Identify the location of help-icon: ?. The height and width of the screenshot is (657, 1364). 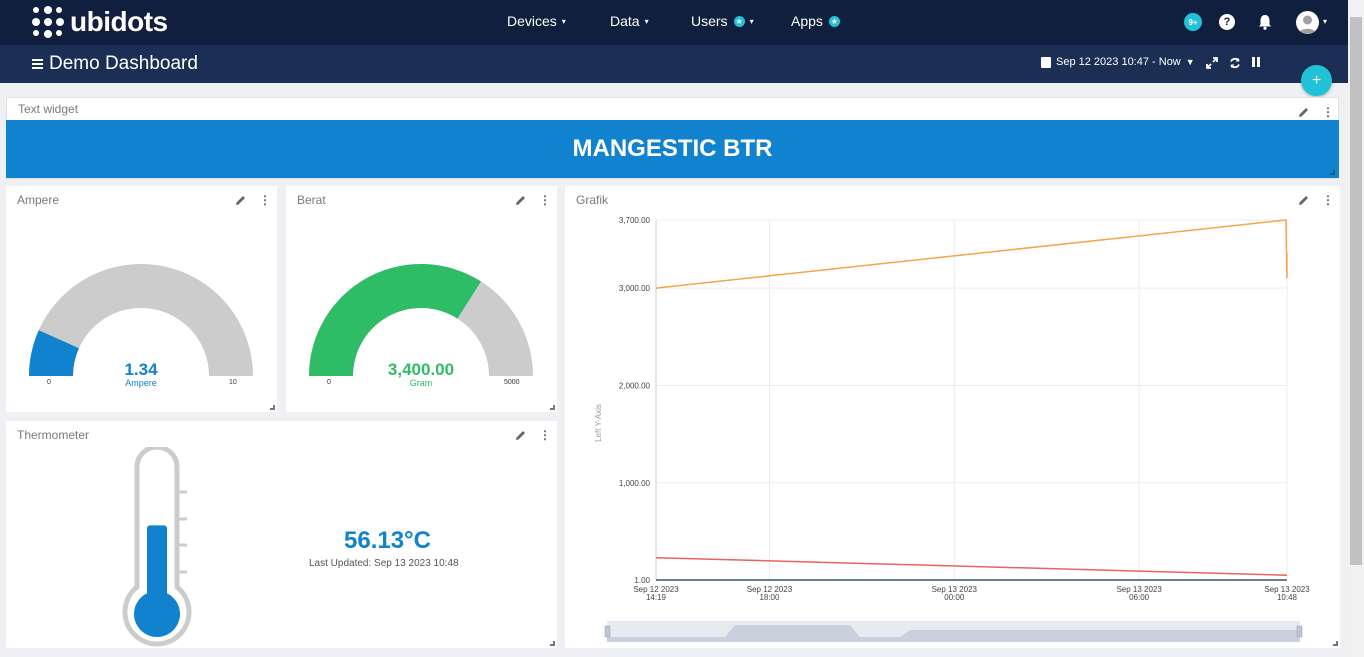
(1227, 22).